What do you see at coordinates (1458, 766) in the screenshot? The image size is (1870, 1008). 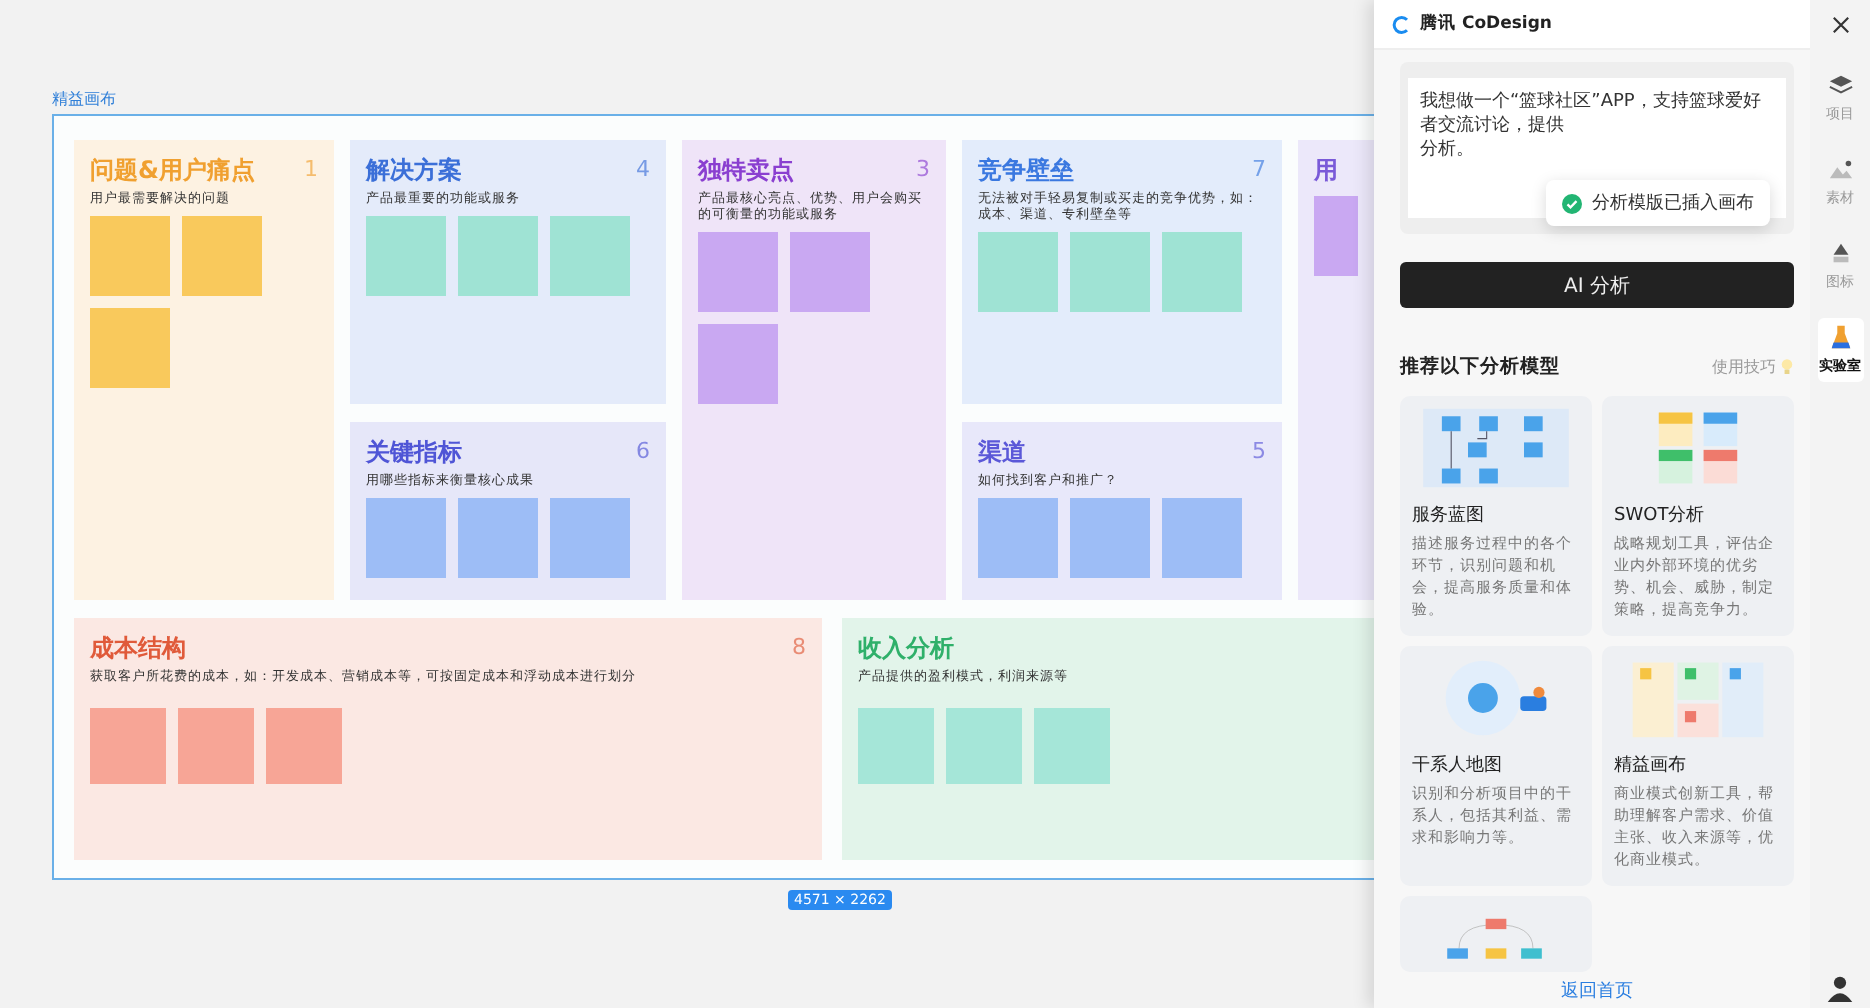 I see `model-title: 干系人地图` at bounding box center [1458, 766].